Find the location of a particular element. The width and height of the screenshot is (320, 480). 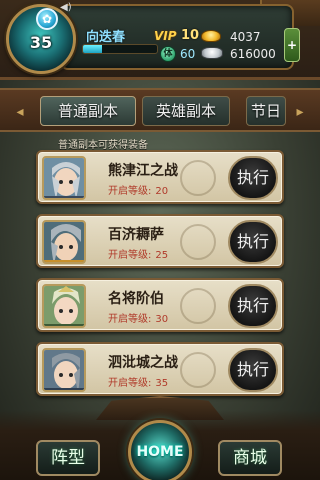

shop-button: 商城 is located at coordinates (250, 458).